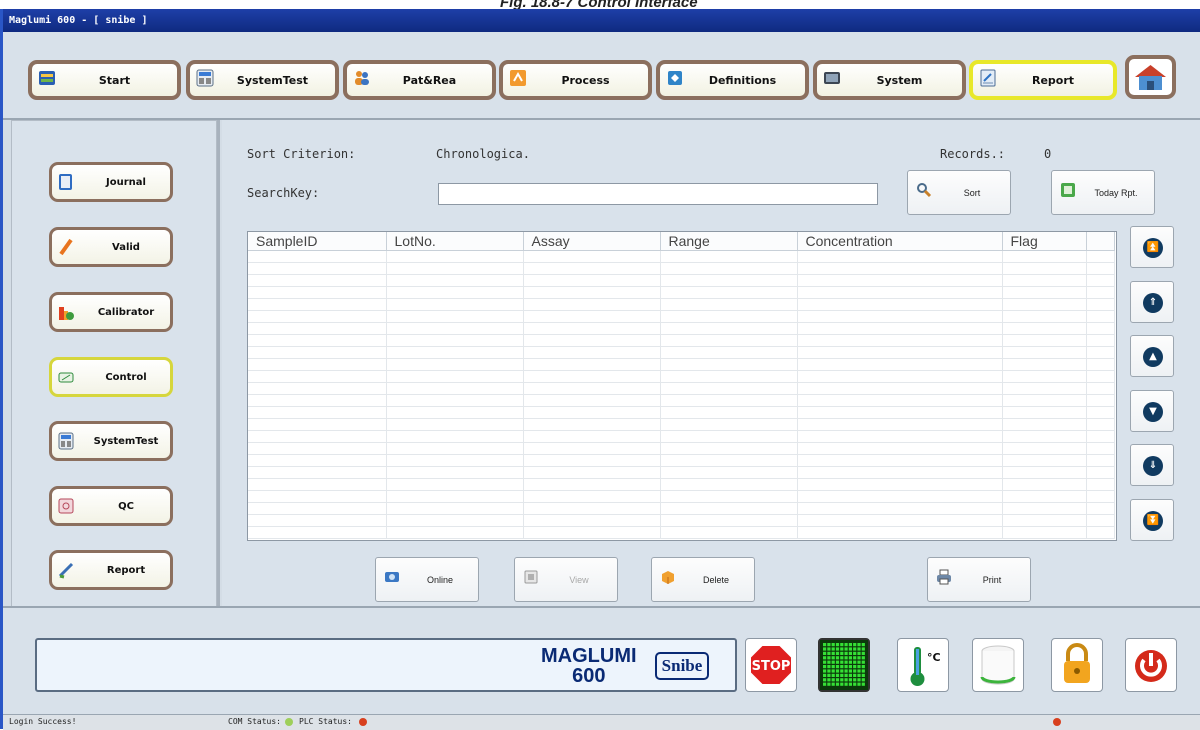 This screenshot has height=730, width=1200. What do you see at coordinates (111, 247) in the screenshot?
I see `sidebar-item-valid: Valid` at bounding box center [111, 247].